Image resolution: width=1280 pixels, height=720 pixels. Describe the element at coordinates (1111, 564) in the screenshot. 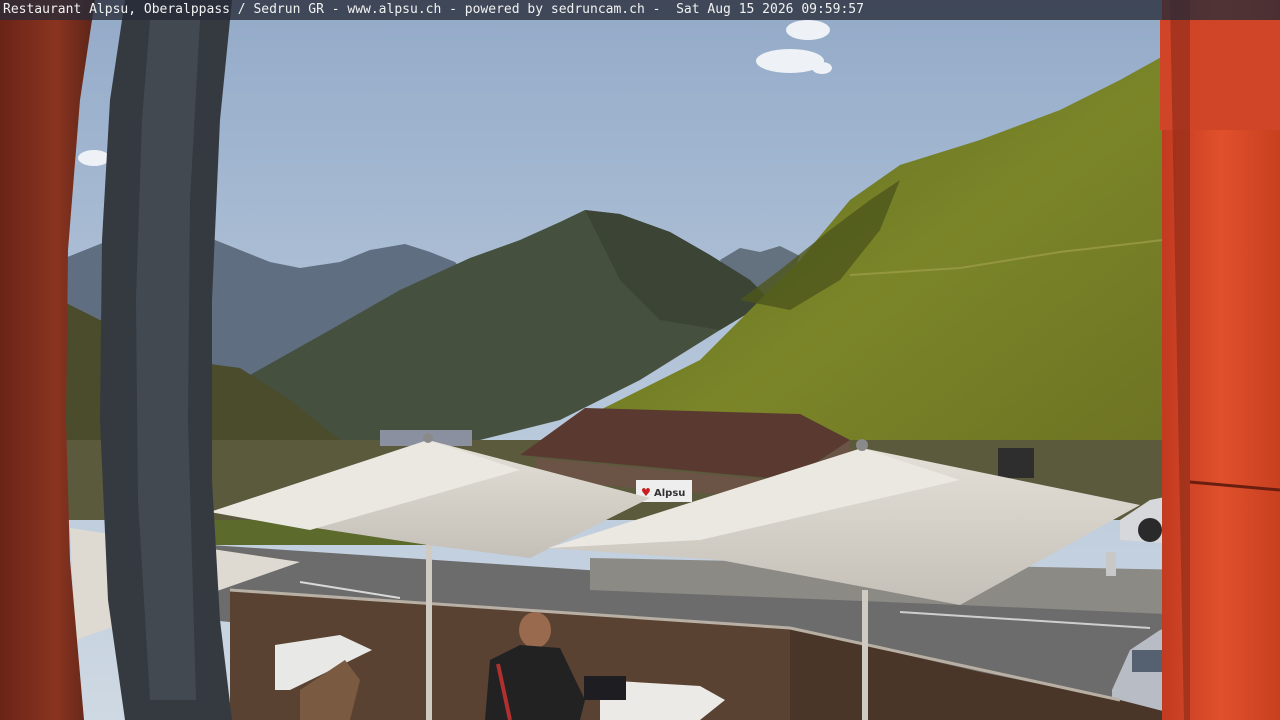

I see `post` at that location.